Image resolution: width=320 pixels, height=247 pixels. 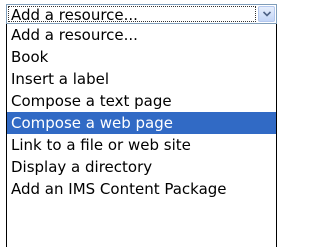 What do you see at coordinates (141, 123) in the screenshot?
I see `option-compose-a-web-page: Compose a web page` at bounding box center [141, 123].